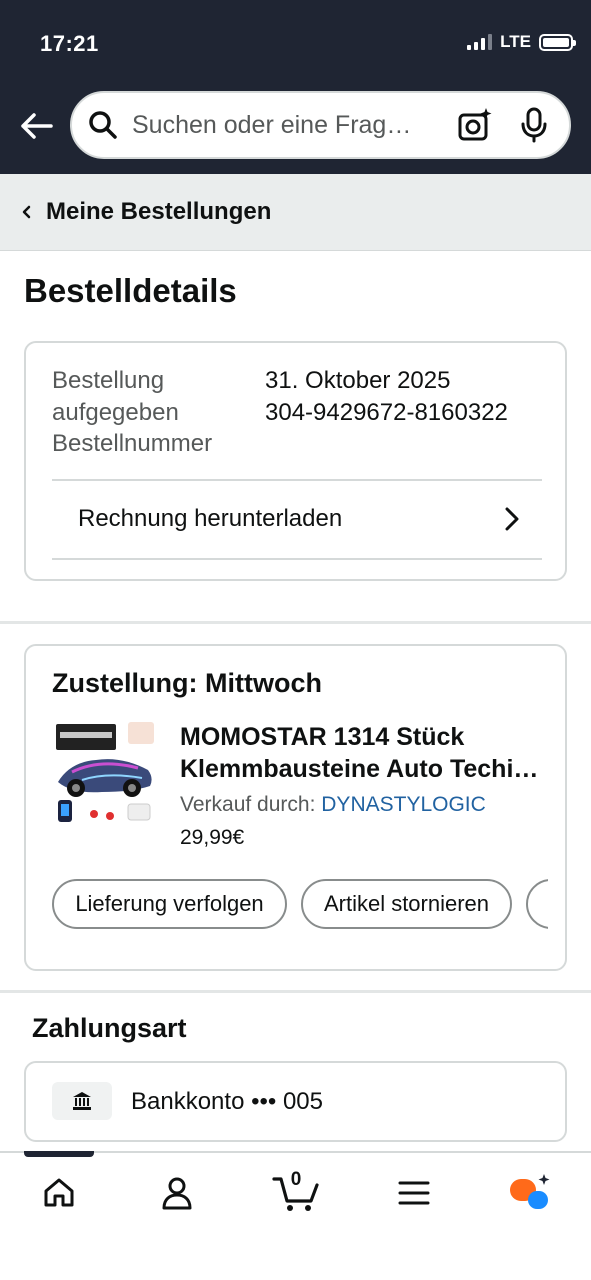 The height and width of the screenshot is (1280, 591). I want to click on microphone-icon, so click(534, 125).